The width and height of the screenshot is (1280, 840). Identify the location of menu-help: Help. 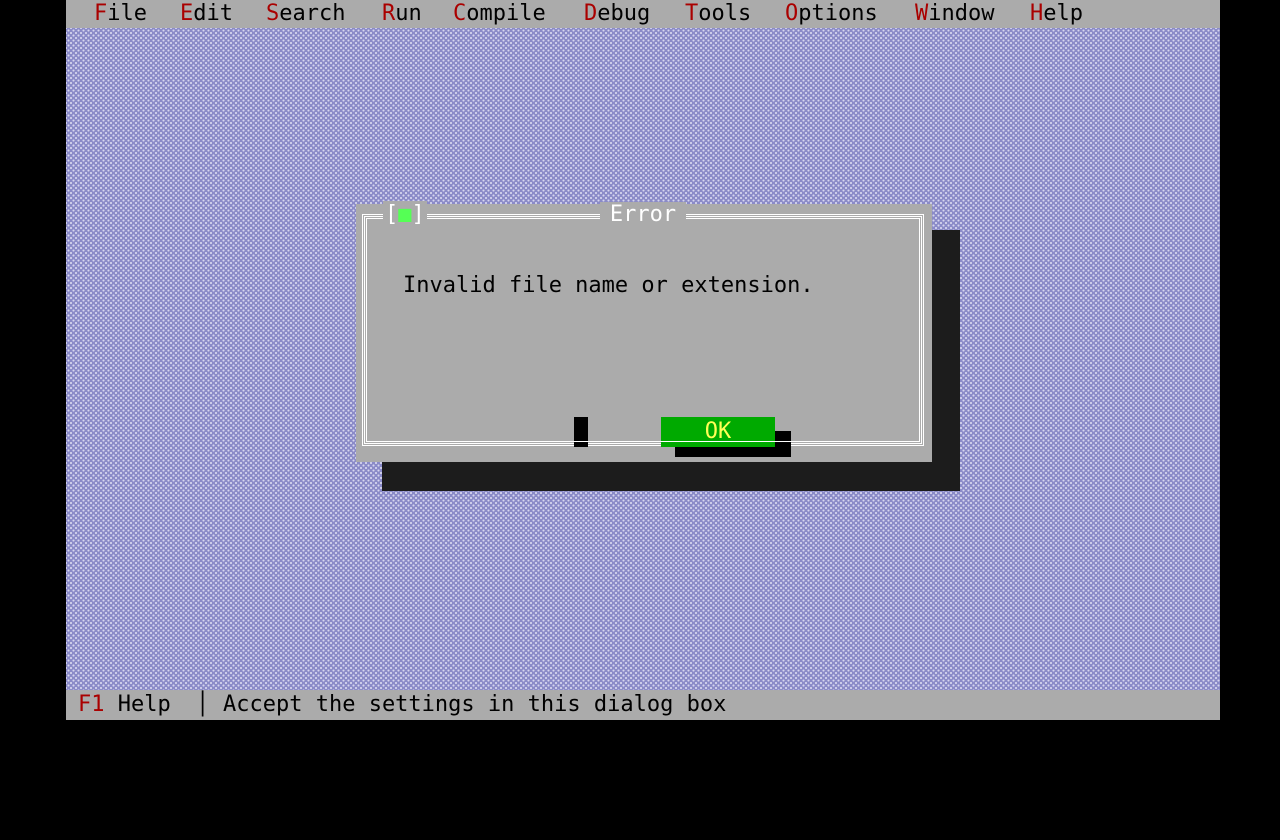
(1056, 14).